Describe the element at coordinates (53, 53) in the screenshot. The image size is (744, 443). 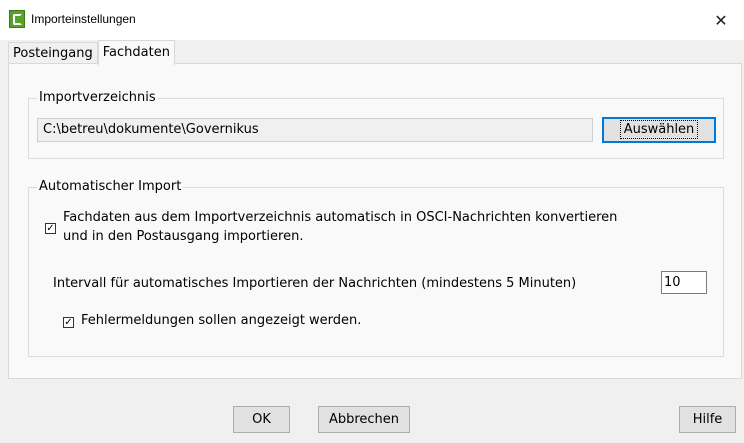
I see `tab-posteingang: Posteingang` at that location.